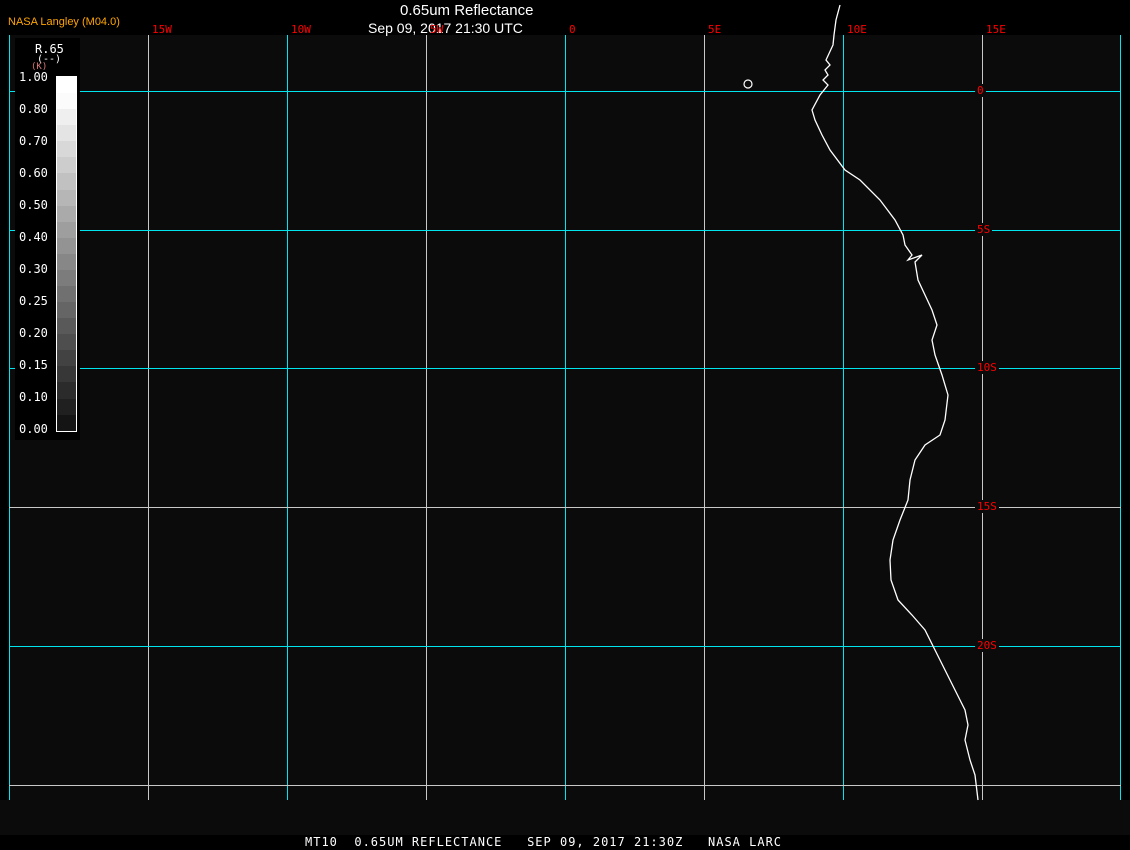  I want to click on lon-label: 5W, so click(437, 29).